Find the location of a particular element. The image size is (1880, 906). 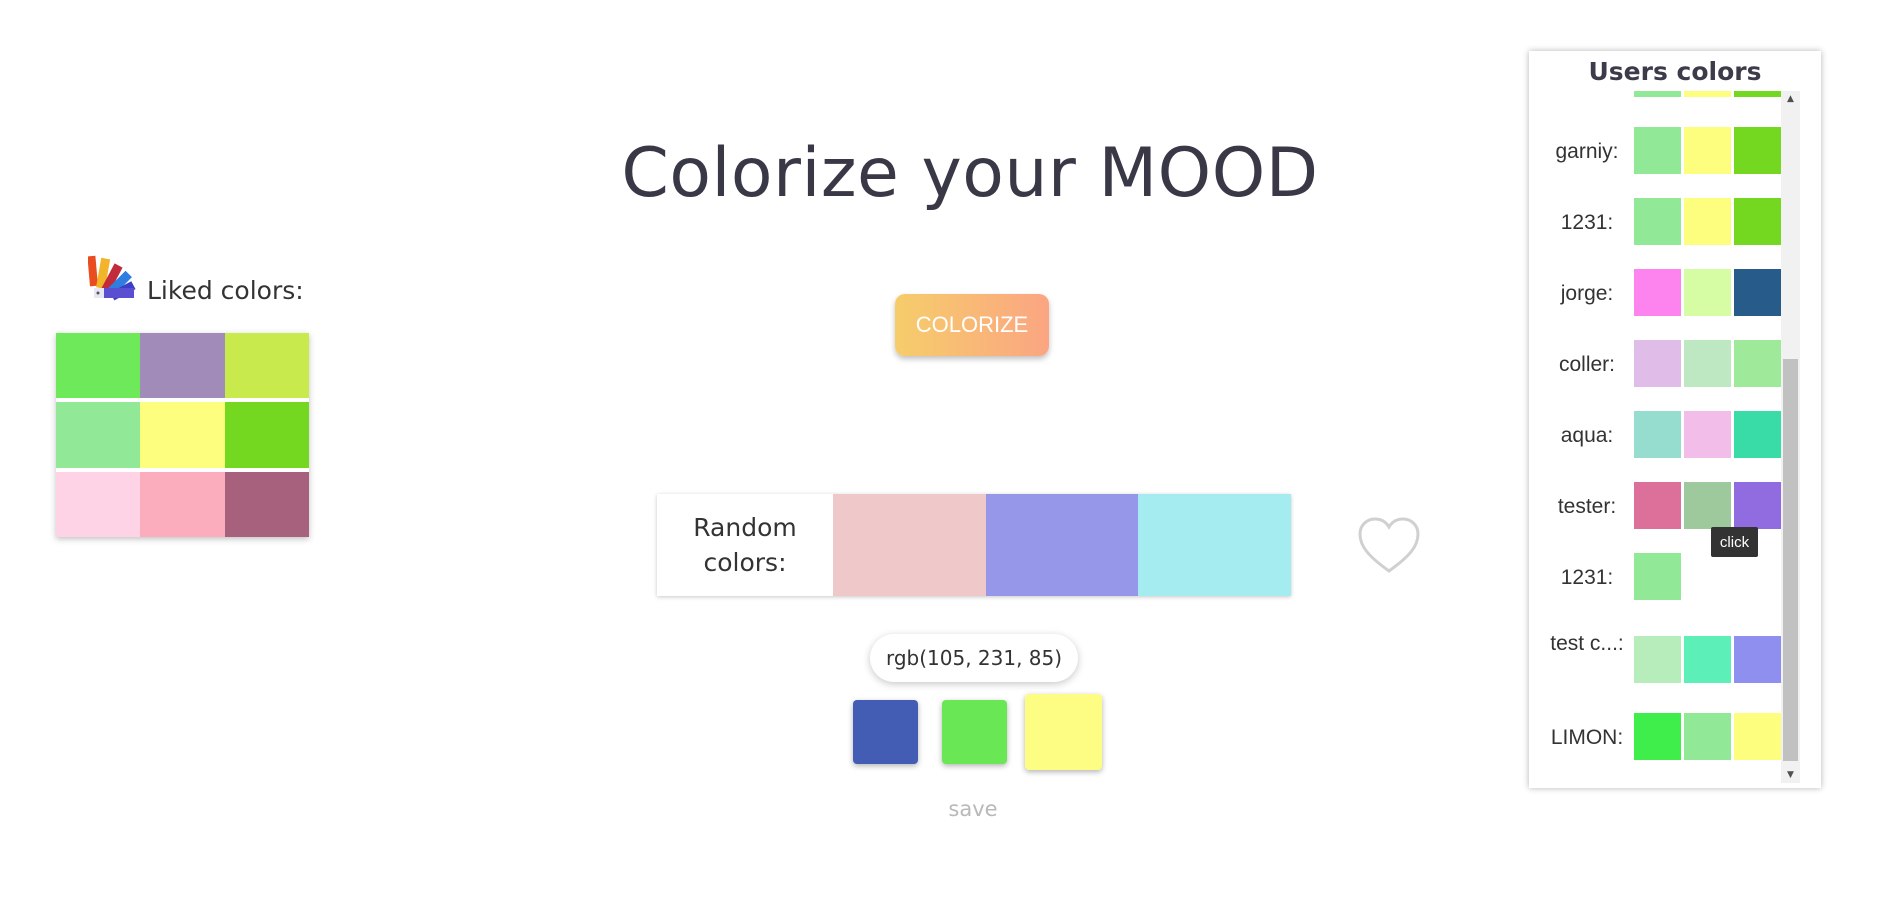

user-colors-row: LIMON: is located at coordinates (1664, 738).